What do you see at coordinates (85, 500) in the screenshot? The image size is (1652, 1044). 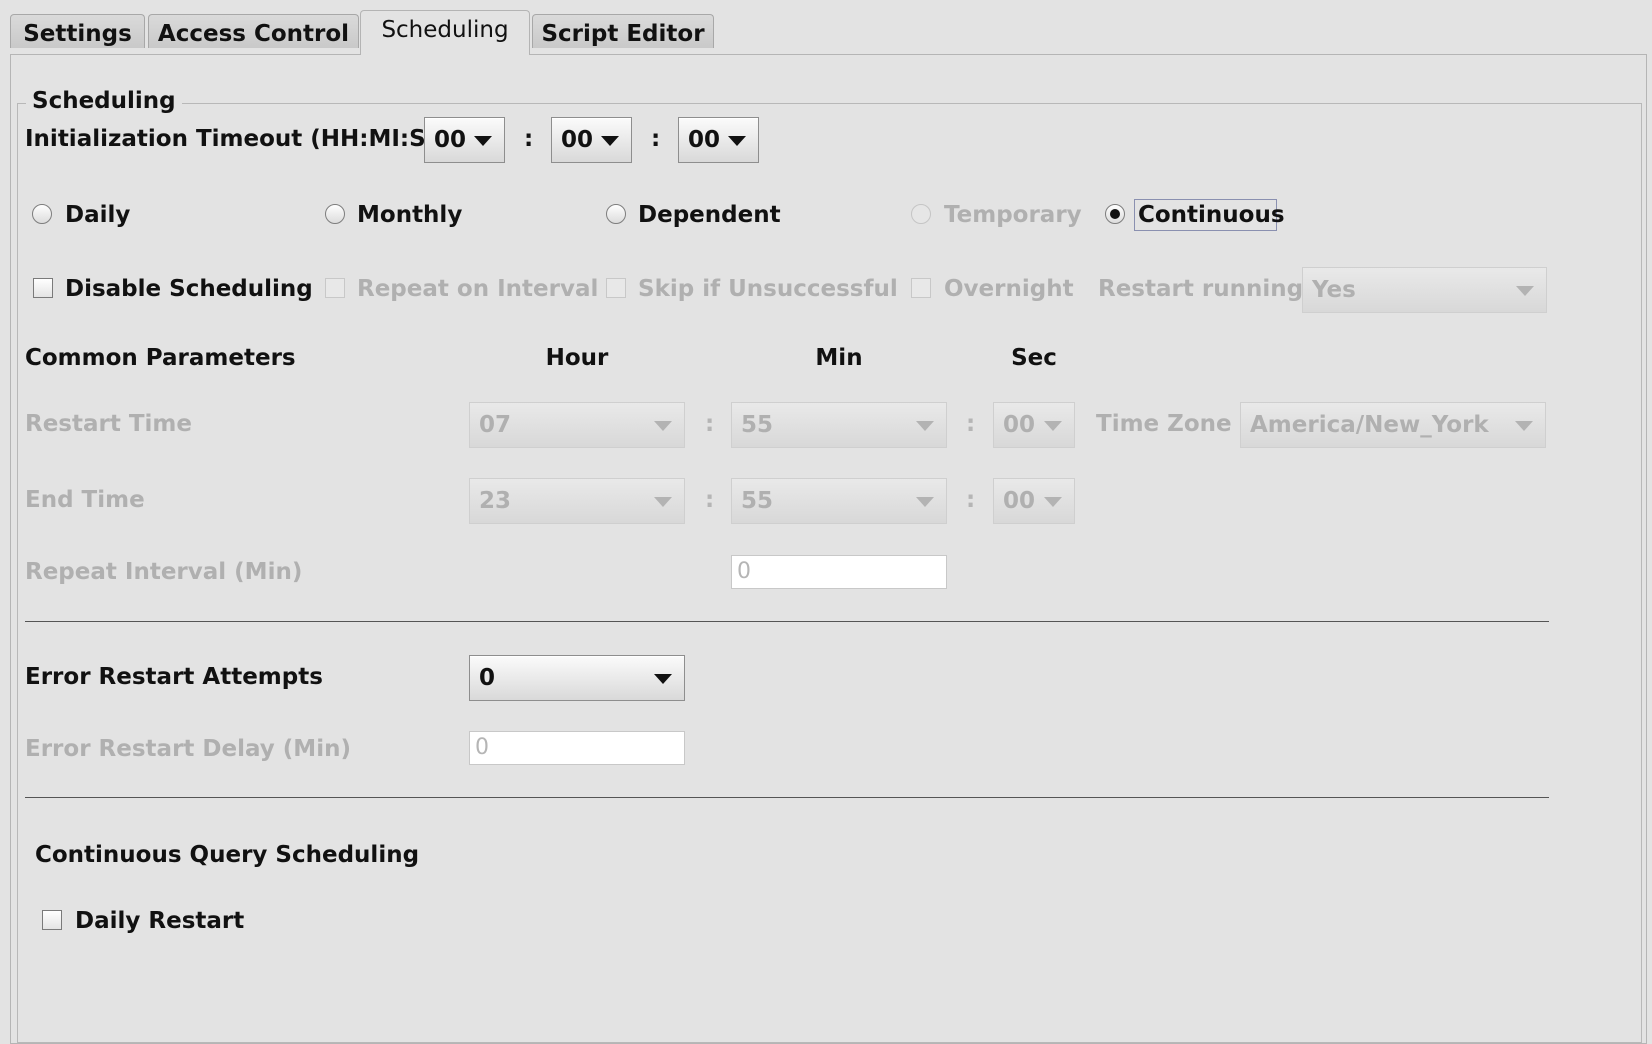 I see `end-time-label: End Time` at bounding box center [85, 500].